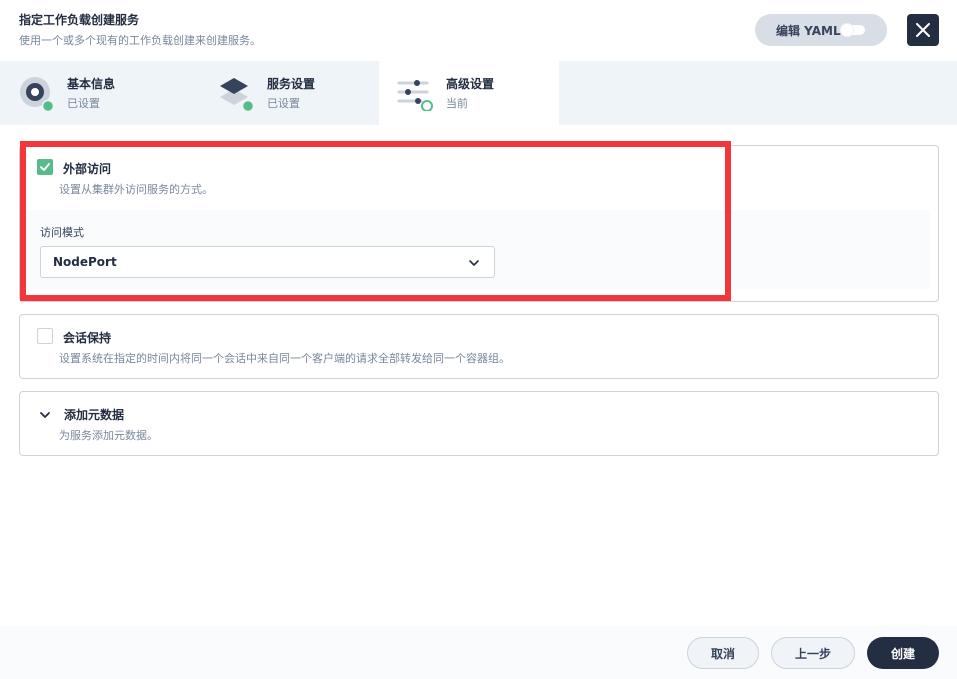 The image size is (957, 679). What do you see at coordinates (87, 169) in the screenshot?
I see `external-access-title: 外部访问` at bounding box center [87, 169].